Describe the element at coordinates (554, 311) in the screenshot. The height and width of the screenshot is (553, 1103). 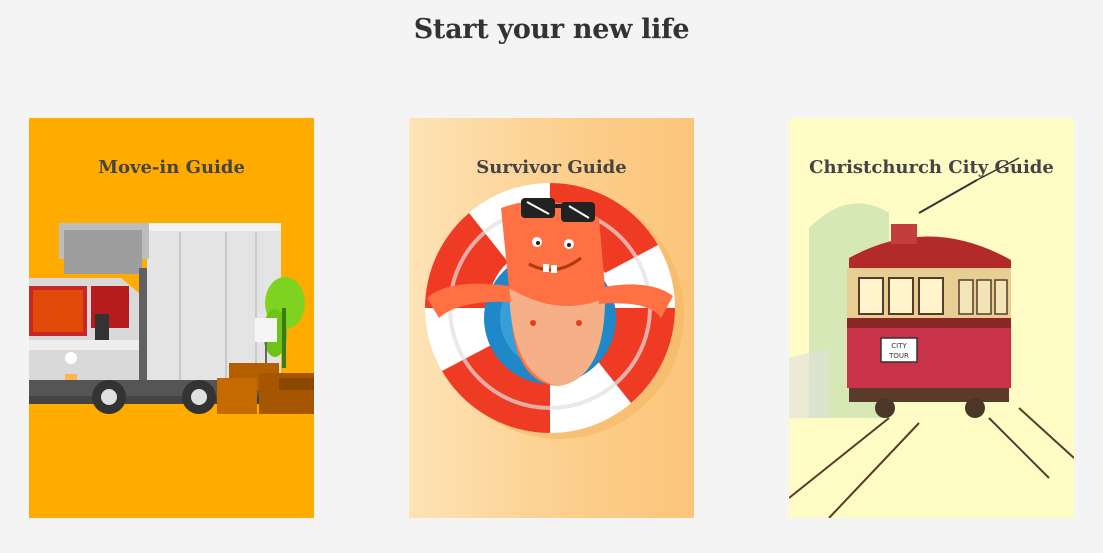
I see `life-ring-character-illustration` at that location.